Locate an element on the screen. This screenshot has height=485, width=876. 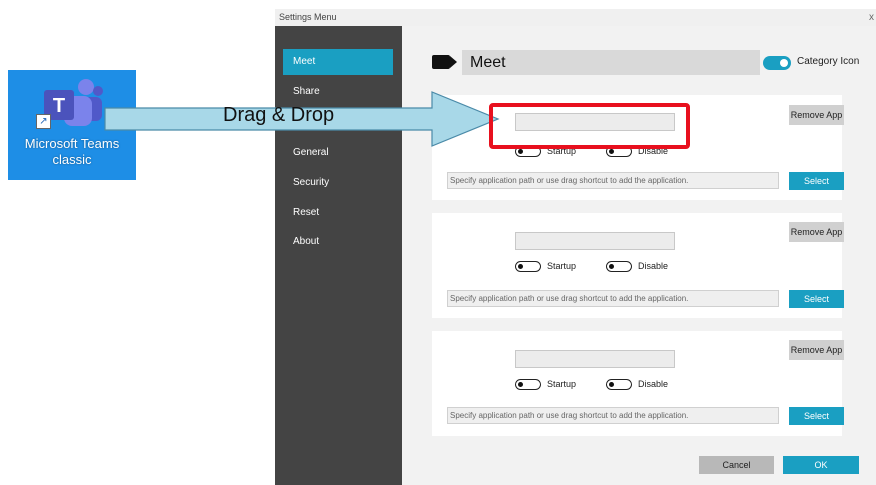
sidebar-item-meet: Meet is located at coordinates (338, 62).